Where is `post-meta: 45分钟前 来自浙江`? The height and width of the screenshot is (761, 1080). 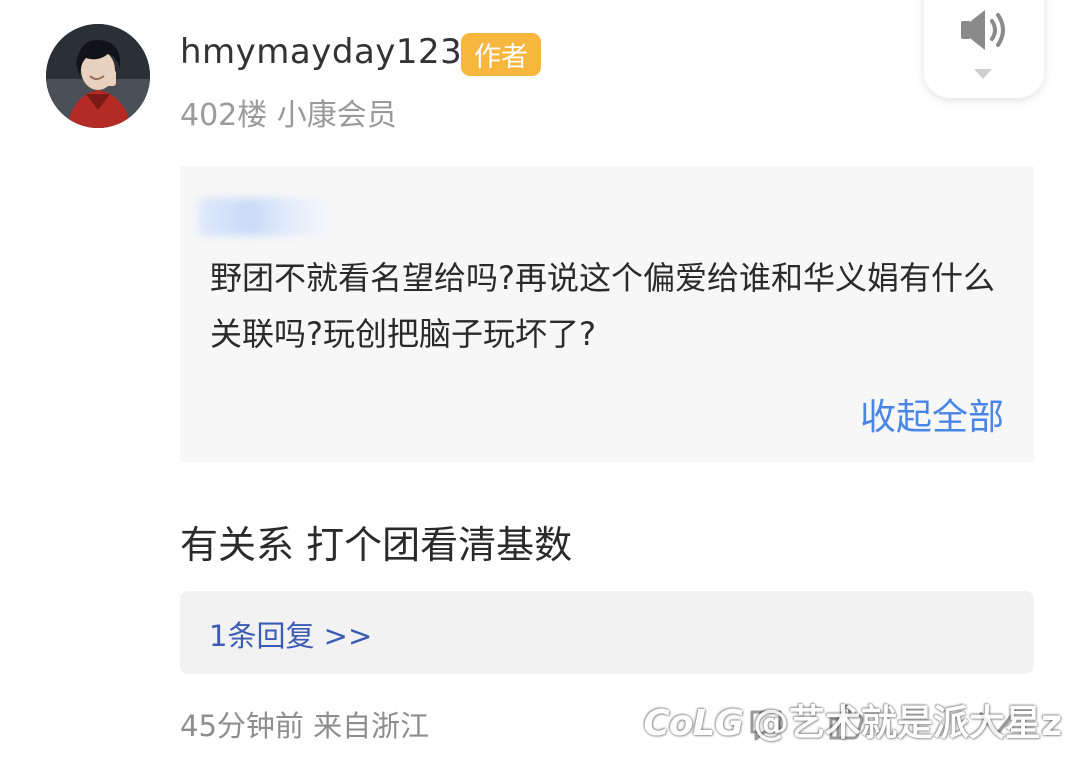 post-meta: 45分钟前 来自浙江 is located at coordinates (305, 726).